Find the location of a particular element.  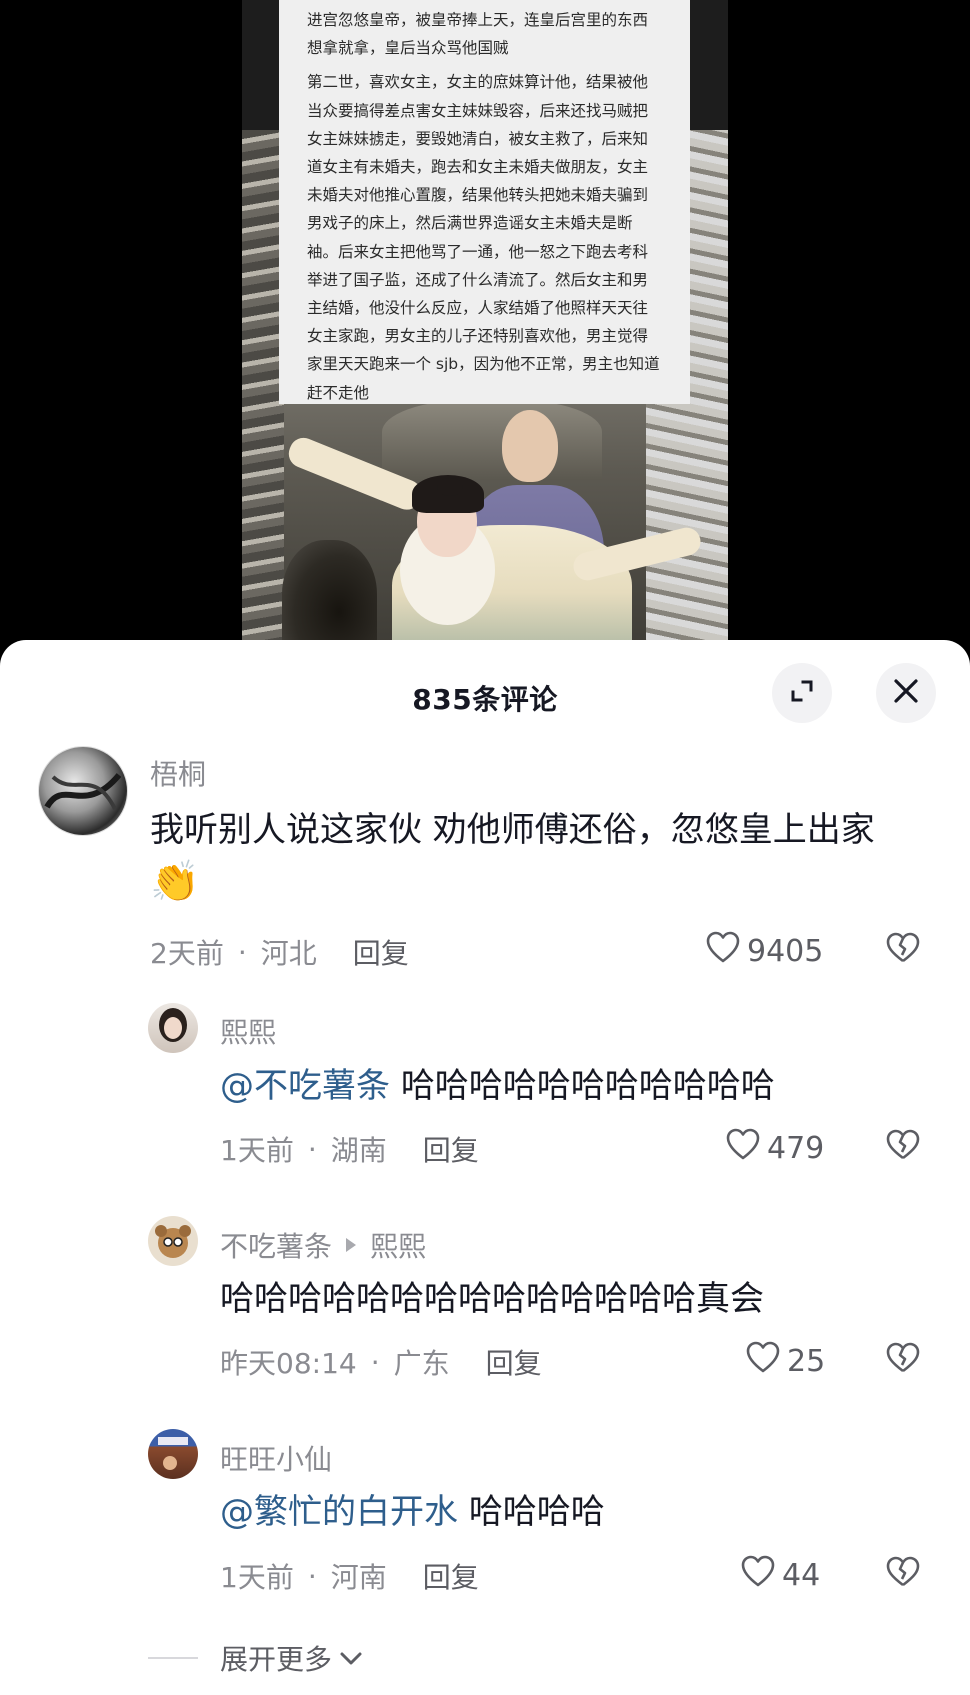

chevron-down-icon is located at coordinates (351, 1658).